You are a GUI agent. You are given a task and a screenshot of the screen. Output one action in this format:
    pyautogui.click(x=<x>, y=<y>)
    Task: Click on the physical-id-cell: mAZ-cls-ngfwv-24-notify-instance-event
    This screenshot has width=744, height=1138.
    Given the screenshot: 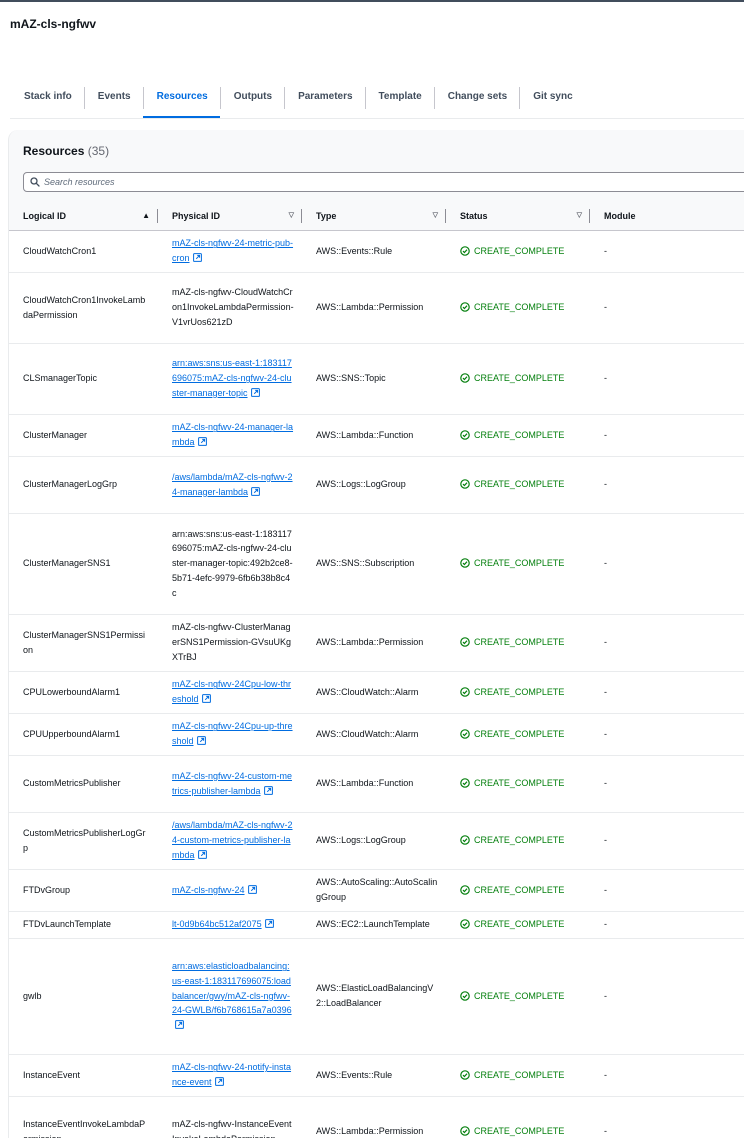 What is the action you would take?
    pyautogui.click(x=230, y=1075)
    